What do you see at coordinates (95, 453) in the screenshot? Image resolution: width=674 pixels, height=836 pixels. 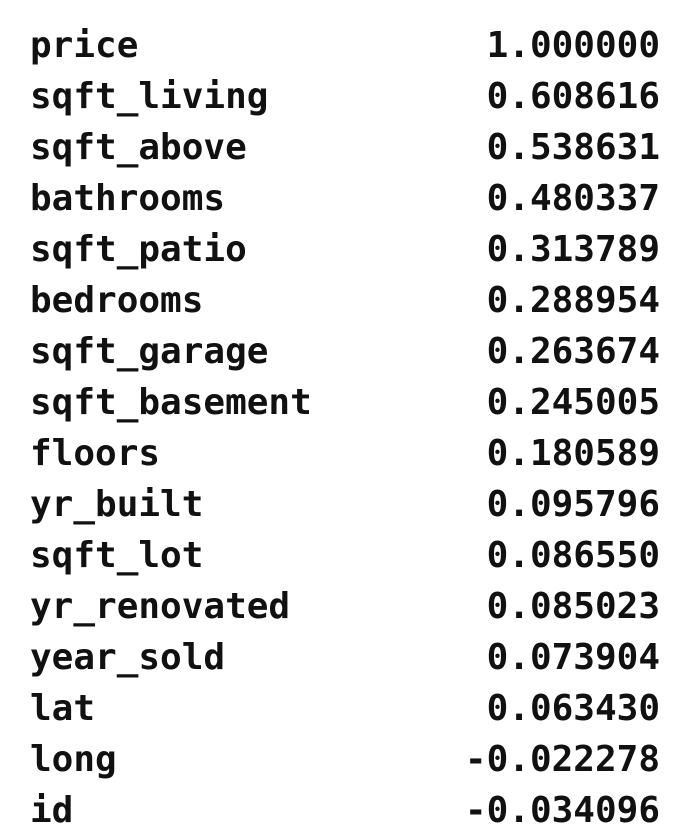 I see `feature-name: floors` at bounding box center [95, 453].